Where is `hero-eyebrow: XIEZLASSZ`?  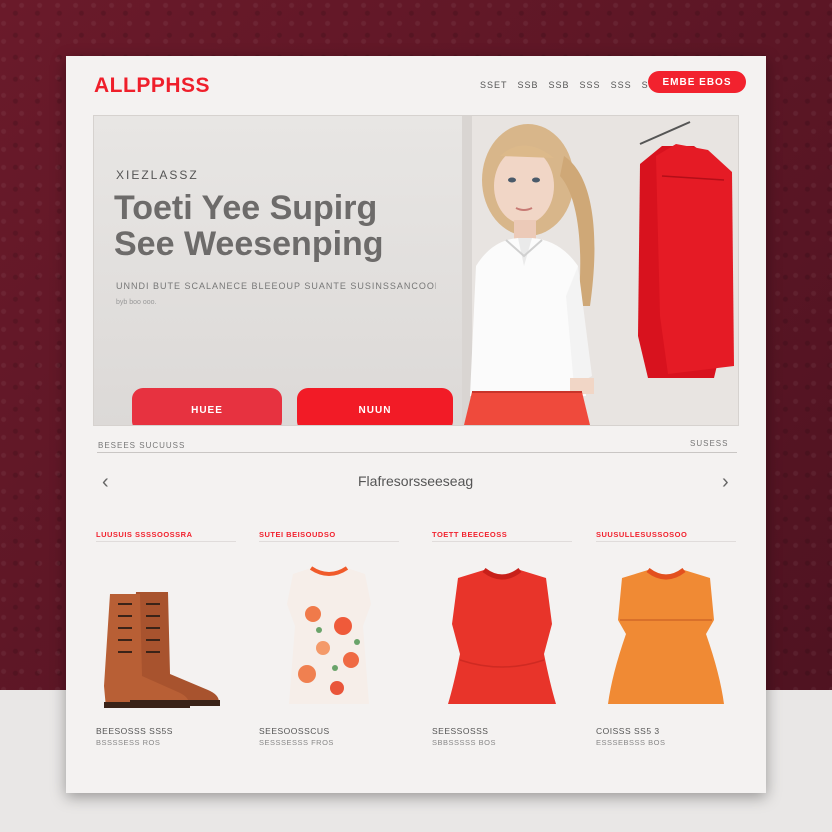 hero-eyebrow: XIEZLASSZ is located at coordinates (157, 175).